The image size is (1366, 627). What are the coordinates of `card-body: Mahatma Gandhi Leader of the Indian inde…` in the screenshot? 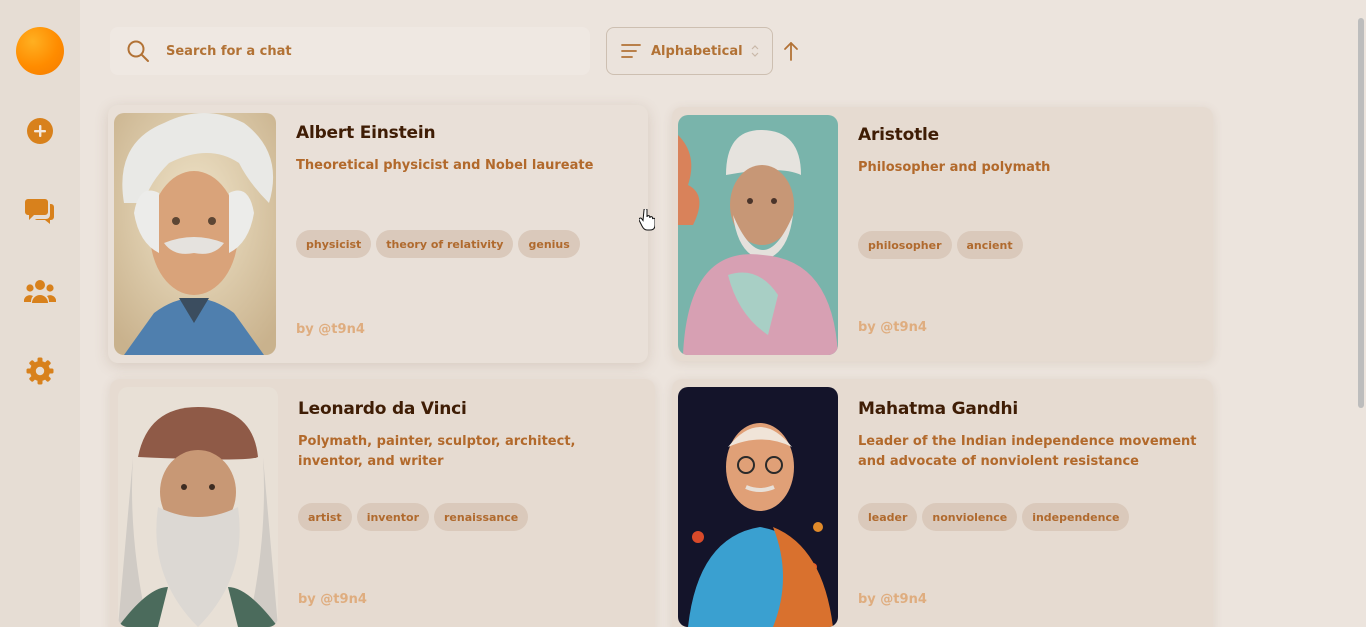 It's located at (1030, 435).